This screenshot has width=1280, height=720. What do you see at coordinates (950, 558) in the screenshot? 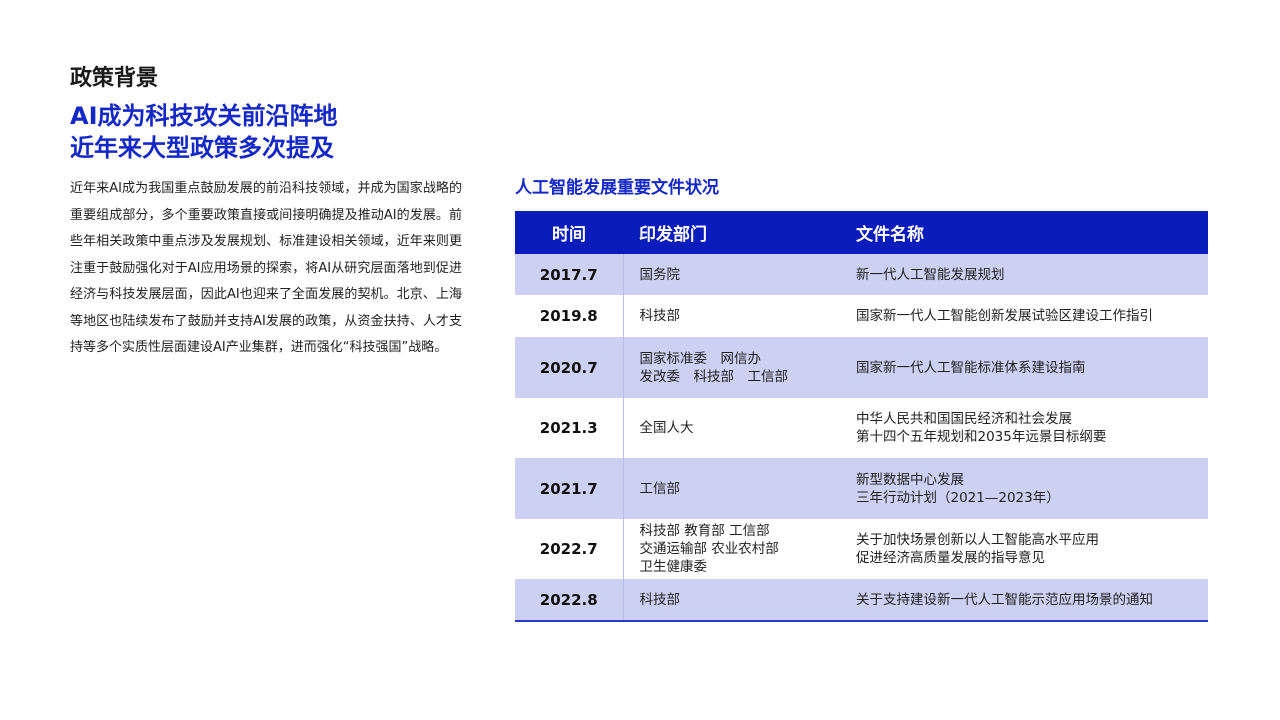
I see `cell-doc-line: 促进经济高质量发展的指导意见` at bounding box center [950, 558].